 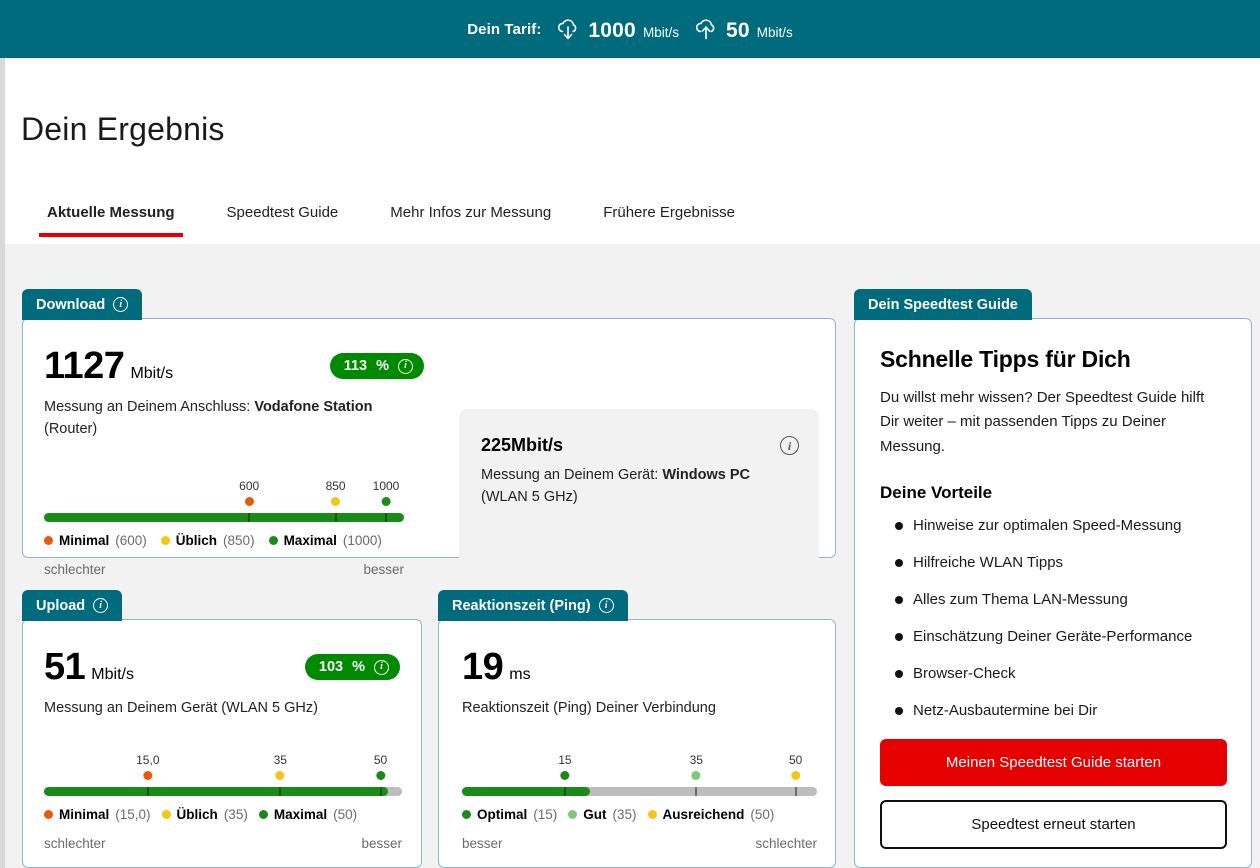 I want to click on download-value-group: 1127 Mbit/s, so click(x=108, y=366).